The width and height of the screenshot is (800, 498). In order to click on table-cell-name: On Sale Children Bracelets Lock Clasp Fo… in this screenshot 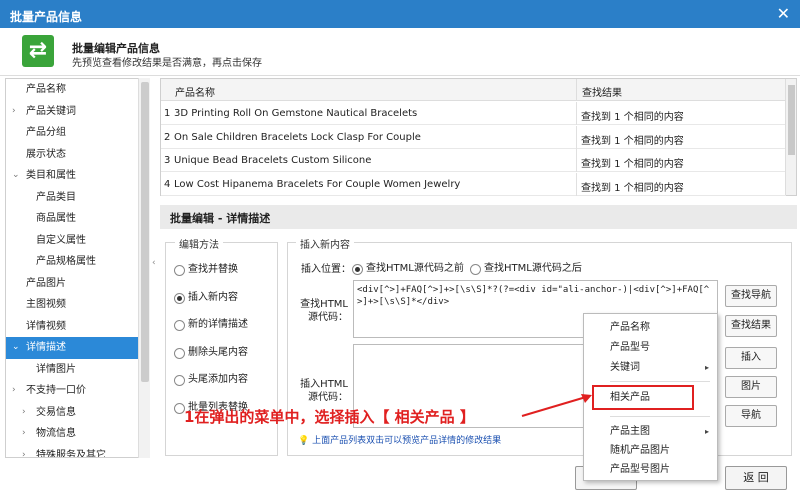, I will do `click(297, 137)`.